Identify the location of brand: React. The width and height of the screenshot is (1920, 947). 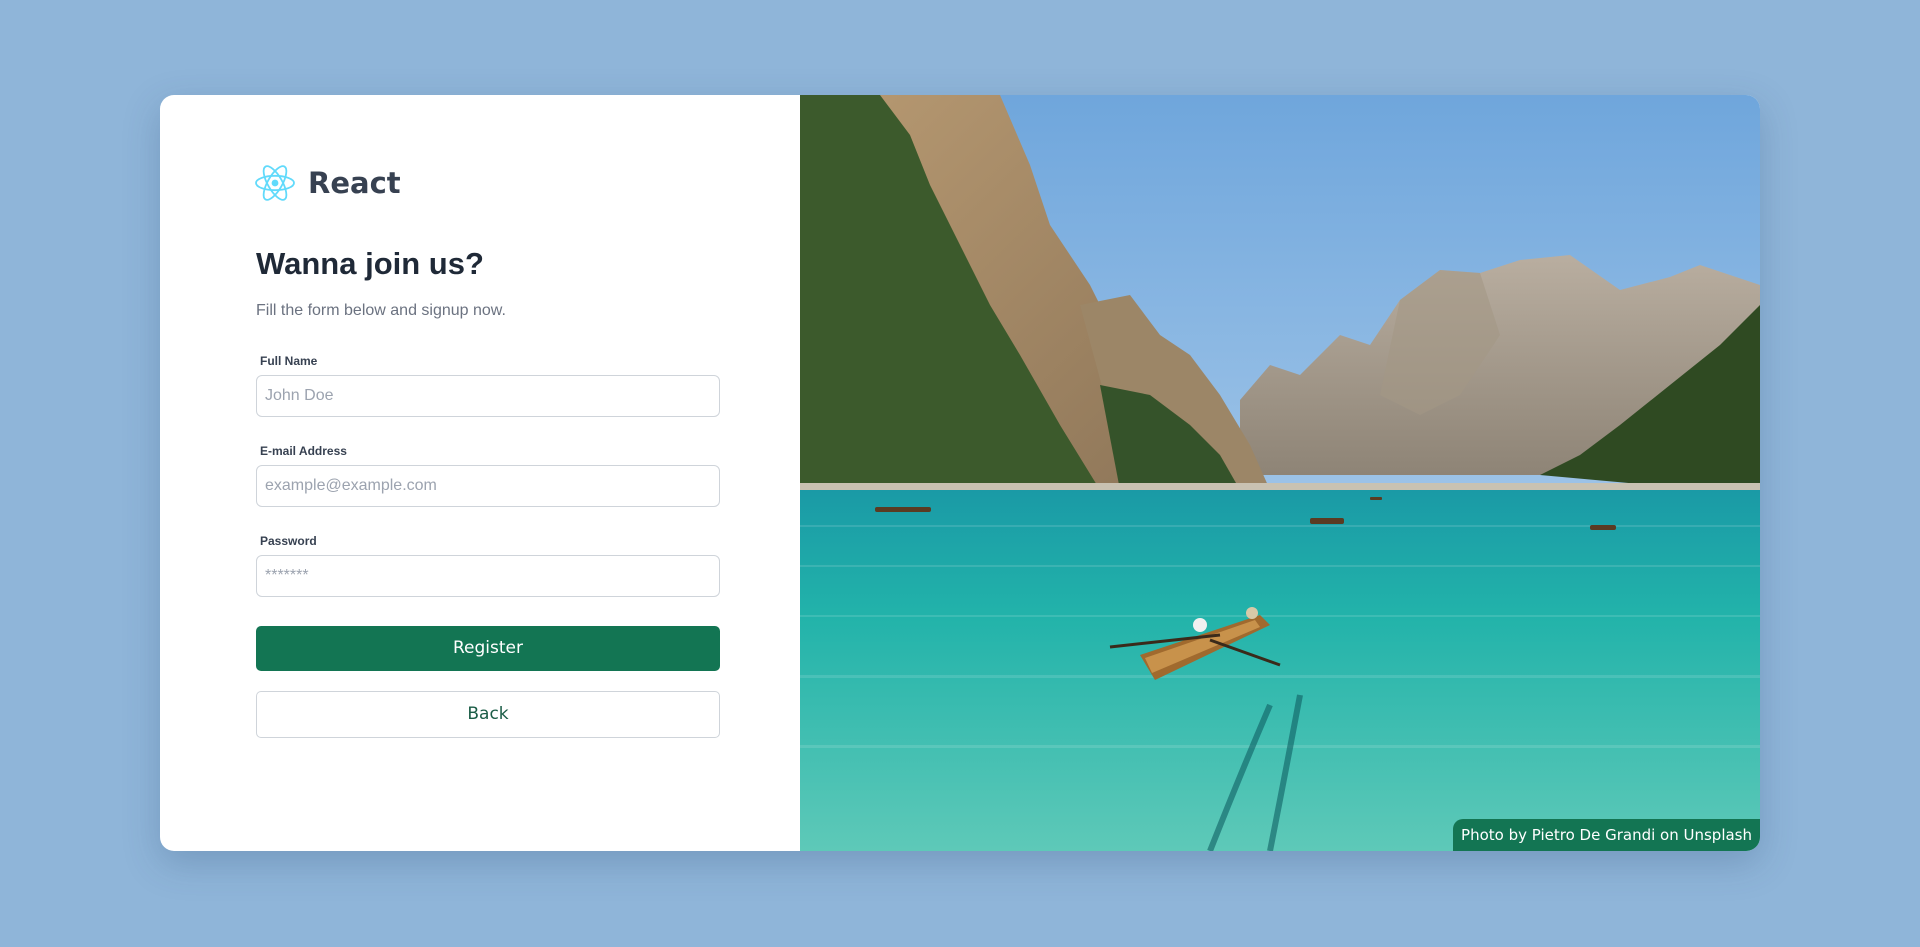
(327, 183).